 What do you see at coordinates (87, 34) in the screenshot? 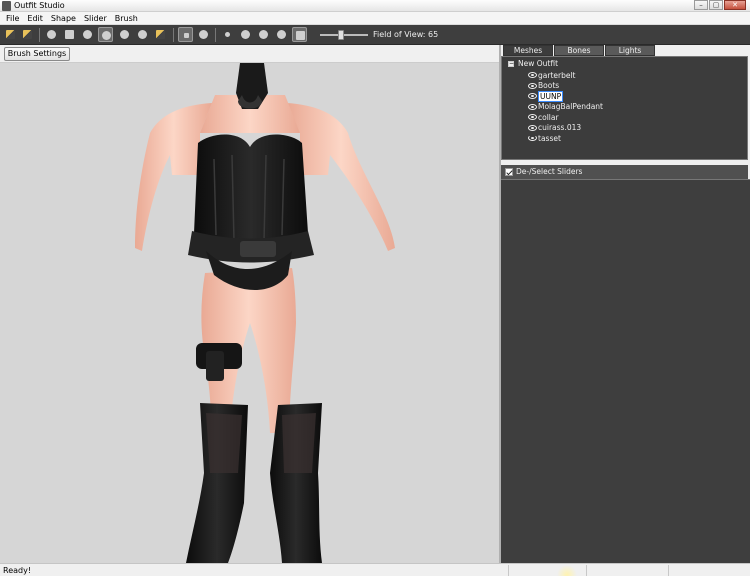
I see `inflate-brush-icon` at bounding box center [87, 34].